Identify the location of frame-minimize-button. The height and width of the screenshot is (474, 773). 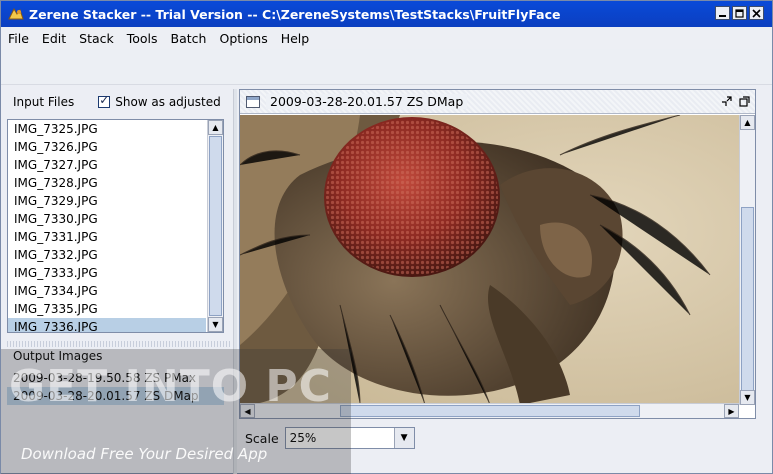
(726, 101).